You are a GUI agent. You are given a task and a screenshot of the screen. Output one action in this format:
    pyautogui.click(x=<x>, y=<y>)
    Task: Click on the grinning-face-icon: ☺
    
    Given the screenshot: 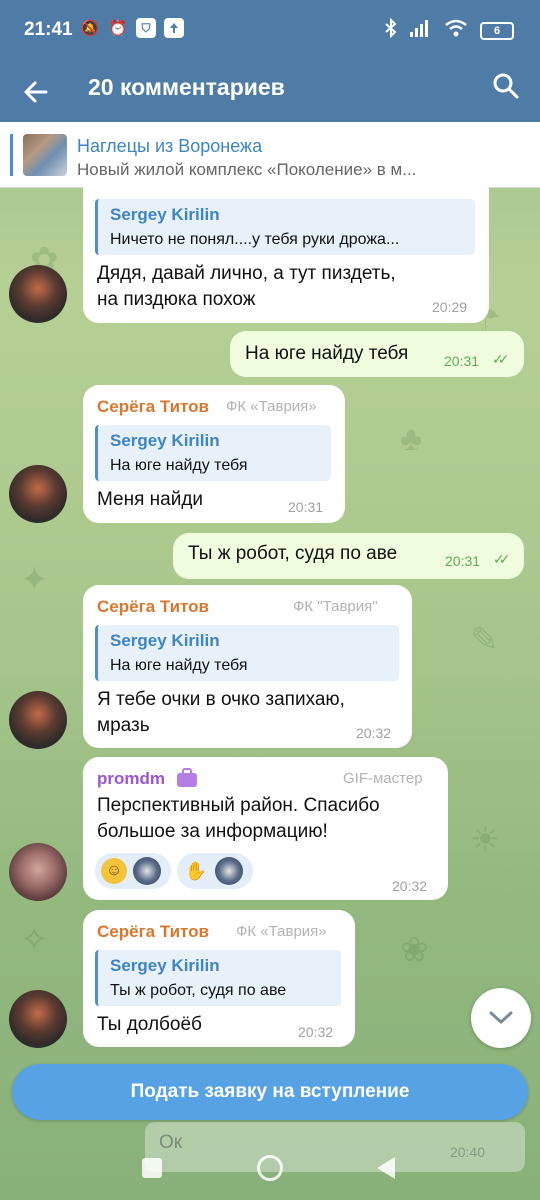 What is the action you would take?
    pyautogui.click(x=114, y=871)
    